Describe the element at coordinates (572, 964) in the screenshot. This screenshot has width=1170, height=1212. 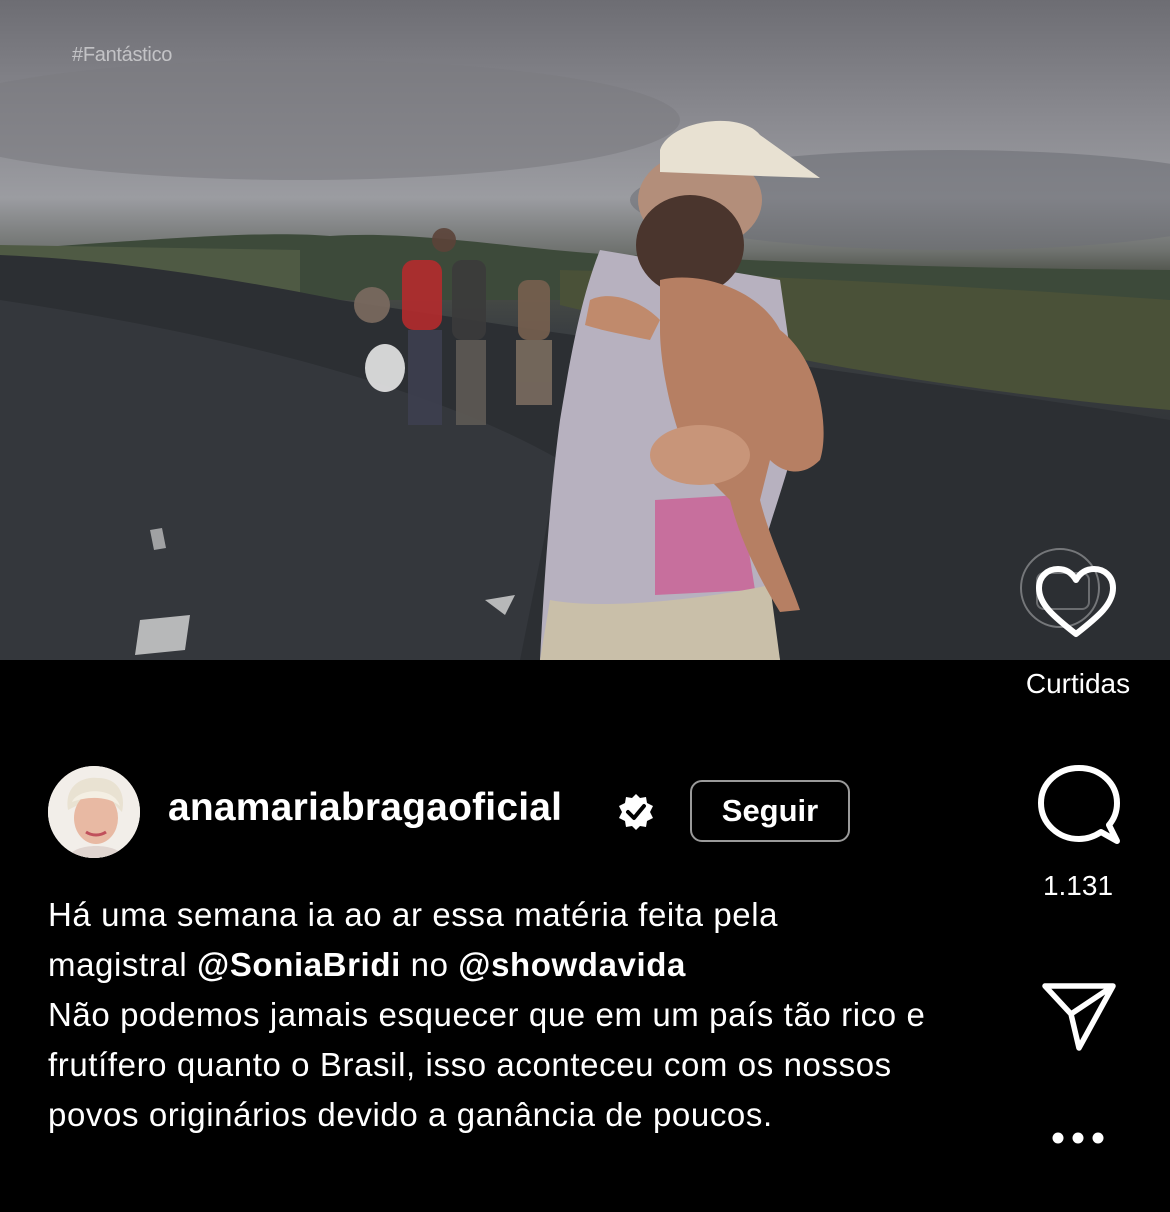
I see `mention-showdavida: @showdavida` at that location.